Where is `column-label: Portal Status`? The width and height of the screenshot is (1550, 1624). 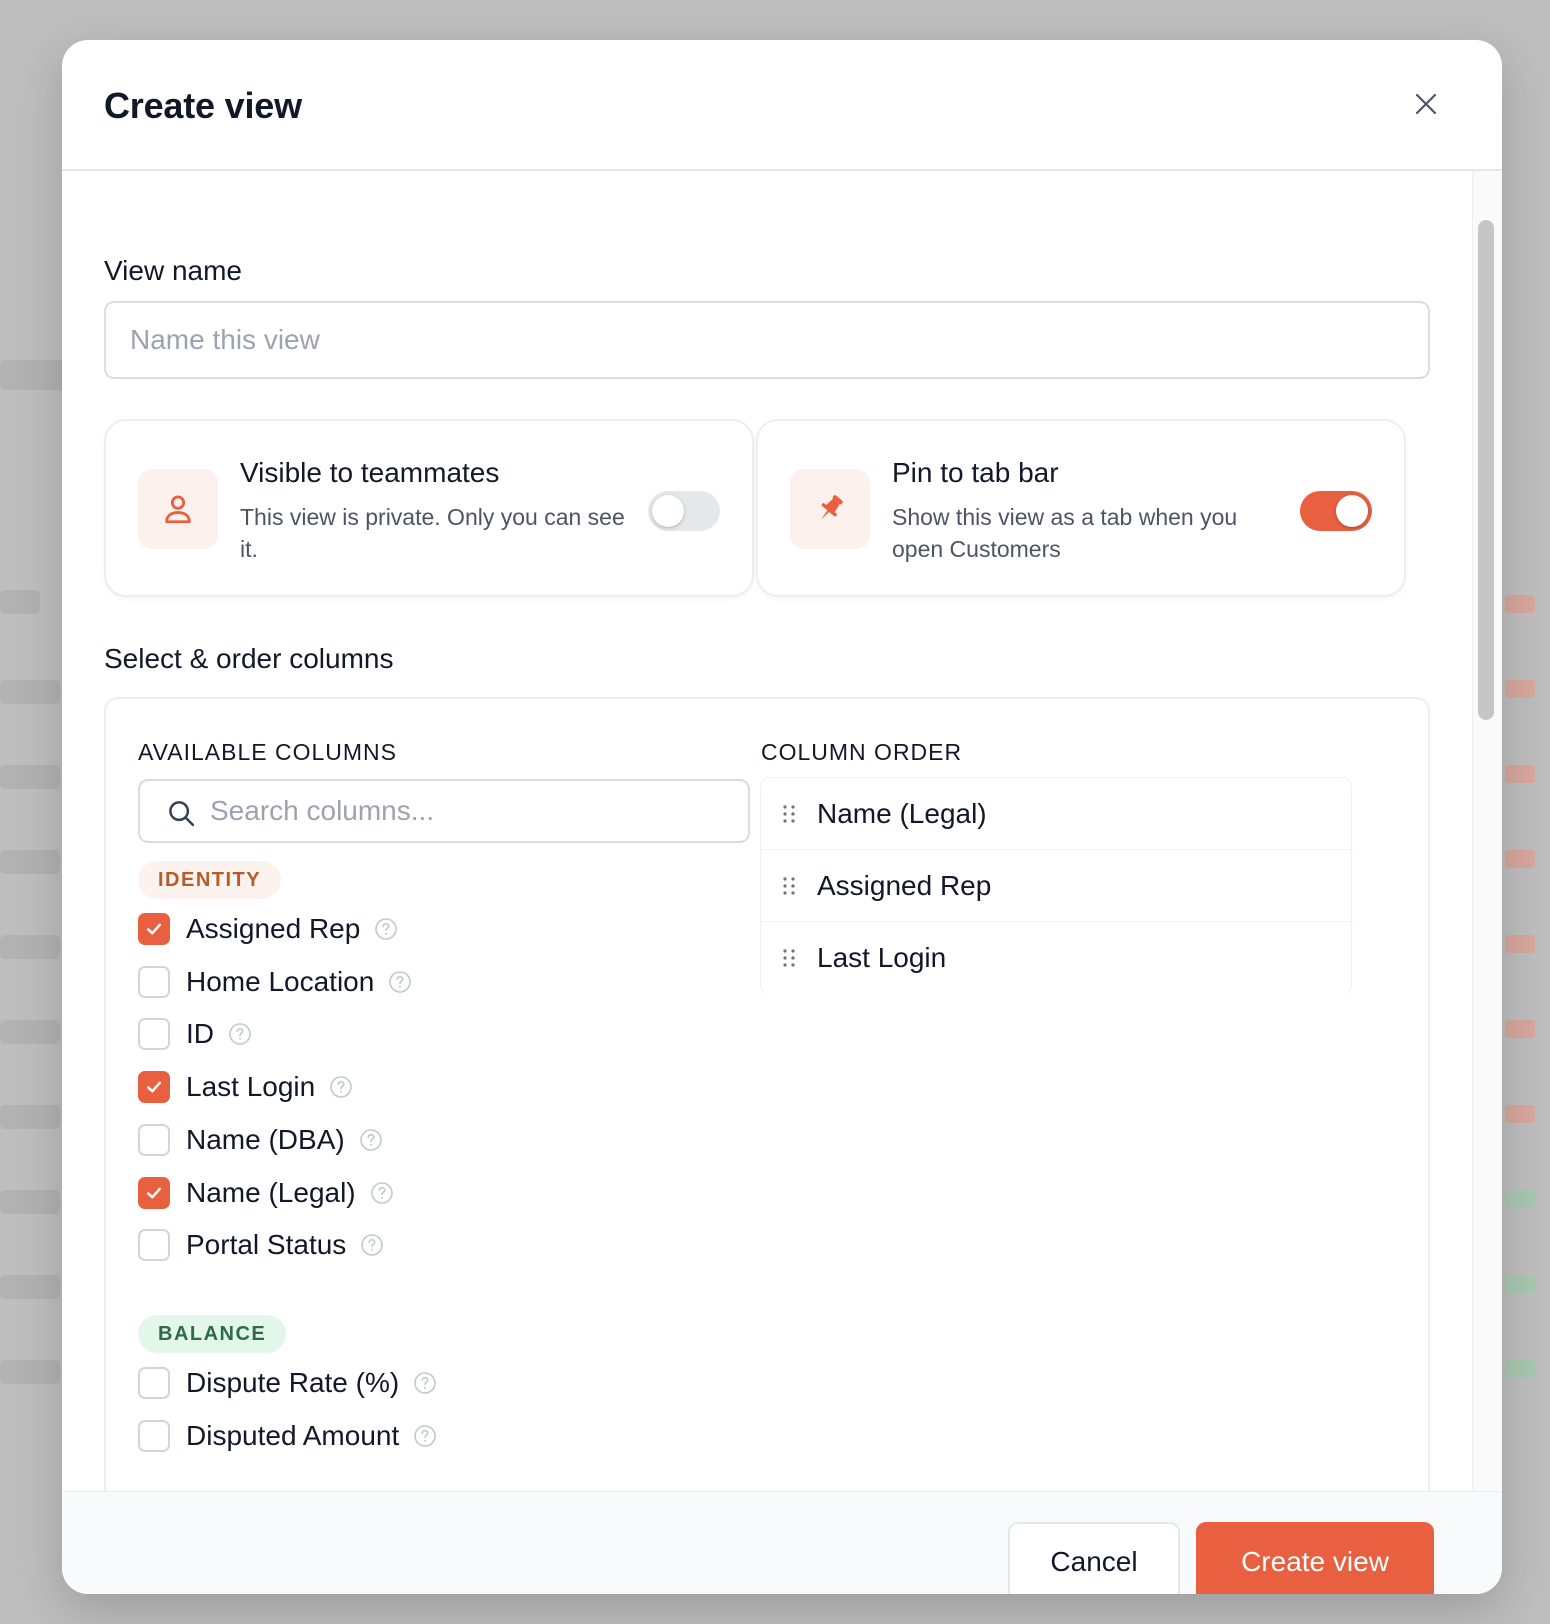
column-label: Portal Status is located at coordinates (266, 1245).